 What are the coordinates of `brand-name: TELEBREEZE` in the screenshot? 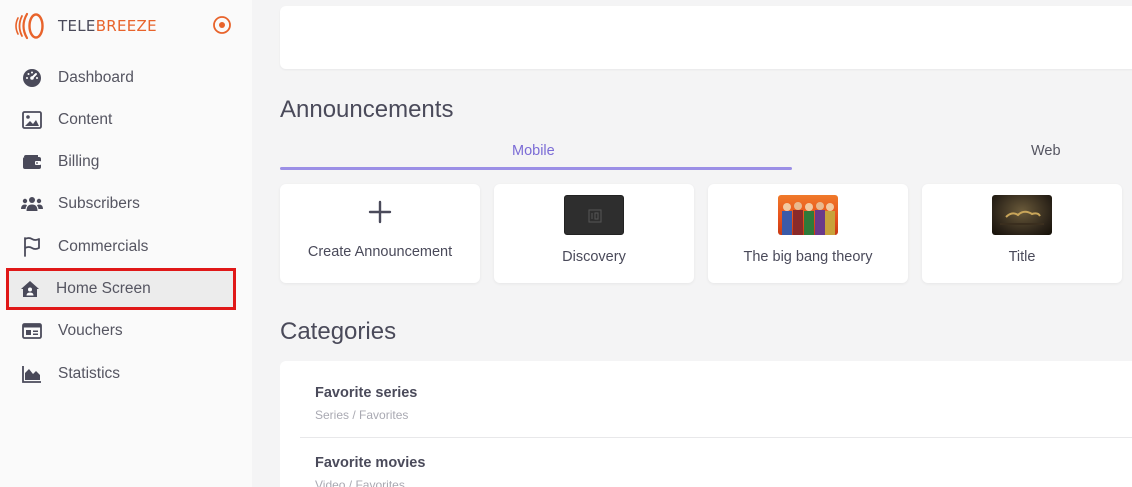 It's located at (107, 26).